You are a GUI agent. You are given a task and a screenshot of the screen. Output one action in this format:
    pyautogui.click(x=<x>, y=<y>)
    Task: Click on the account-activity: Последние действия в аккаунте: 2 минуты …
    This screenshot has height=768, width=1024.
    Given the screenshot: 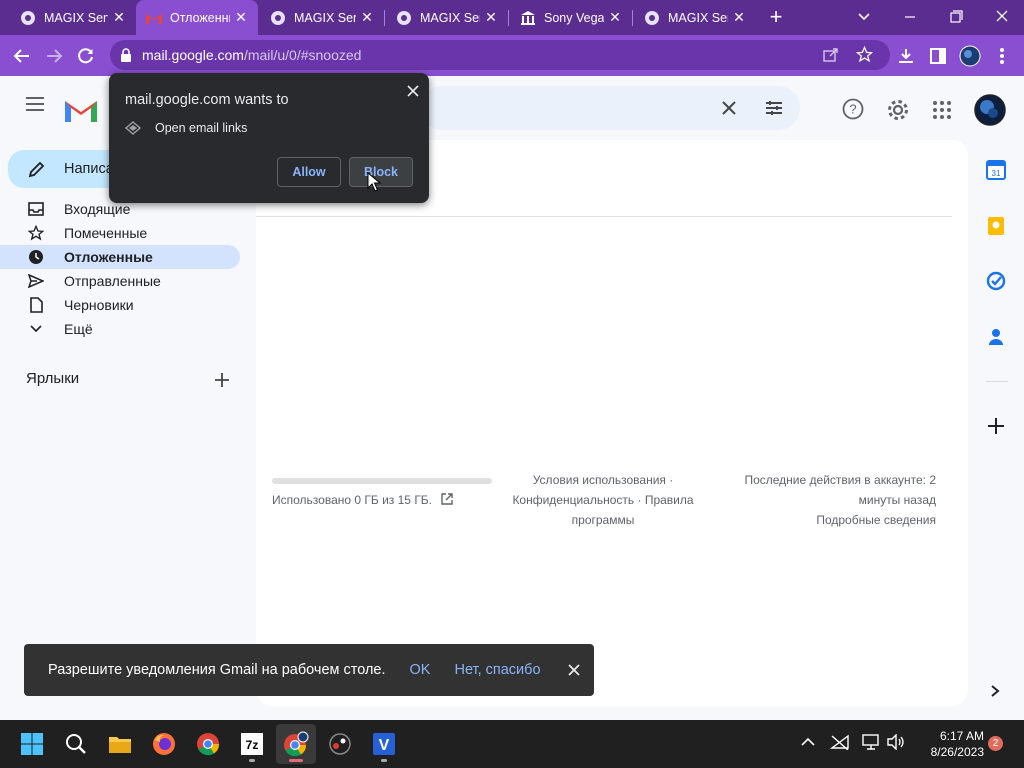 What is the action you would take?
    pyautogui.click(x=826, y=500)
    